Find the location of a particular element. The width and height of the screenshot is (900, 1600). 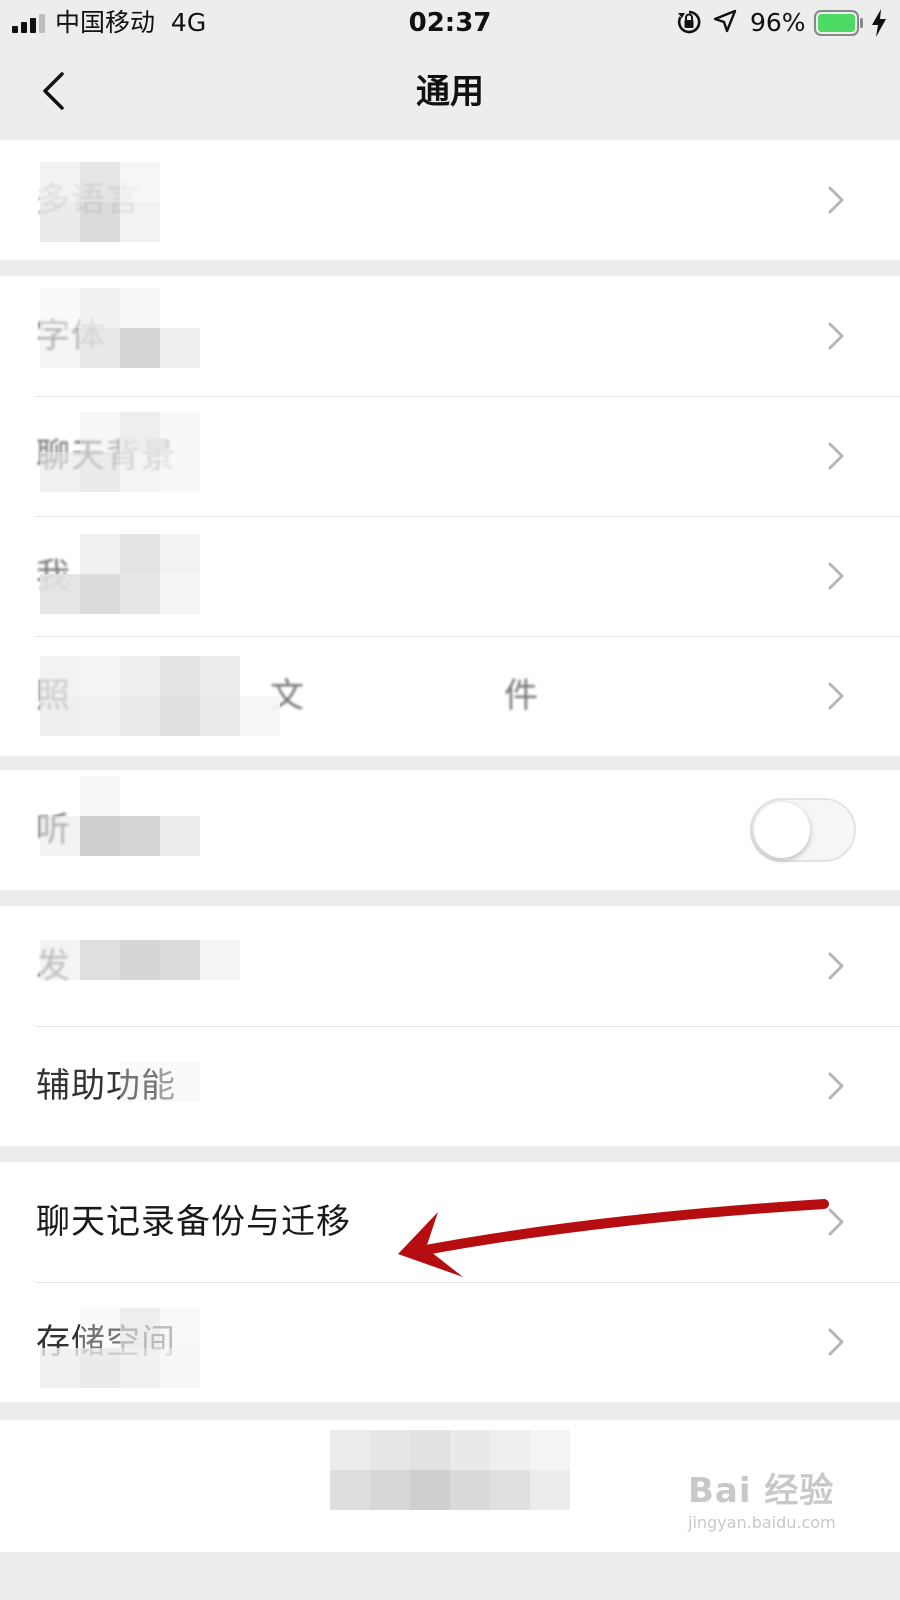

settings-item-photos-files: 照文件 is located at coordinates (450, 696).